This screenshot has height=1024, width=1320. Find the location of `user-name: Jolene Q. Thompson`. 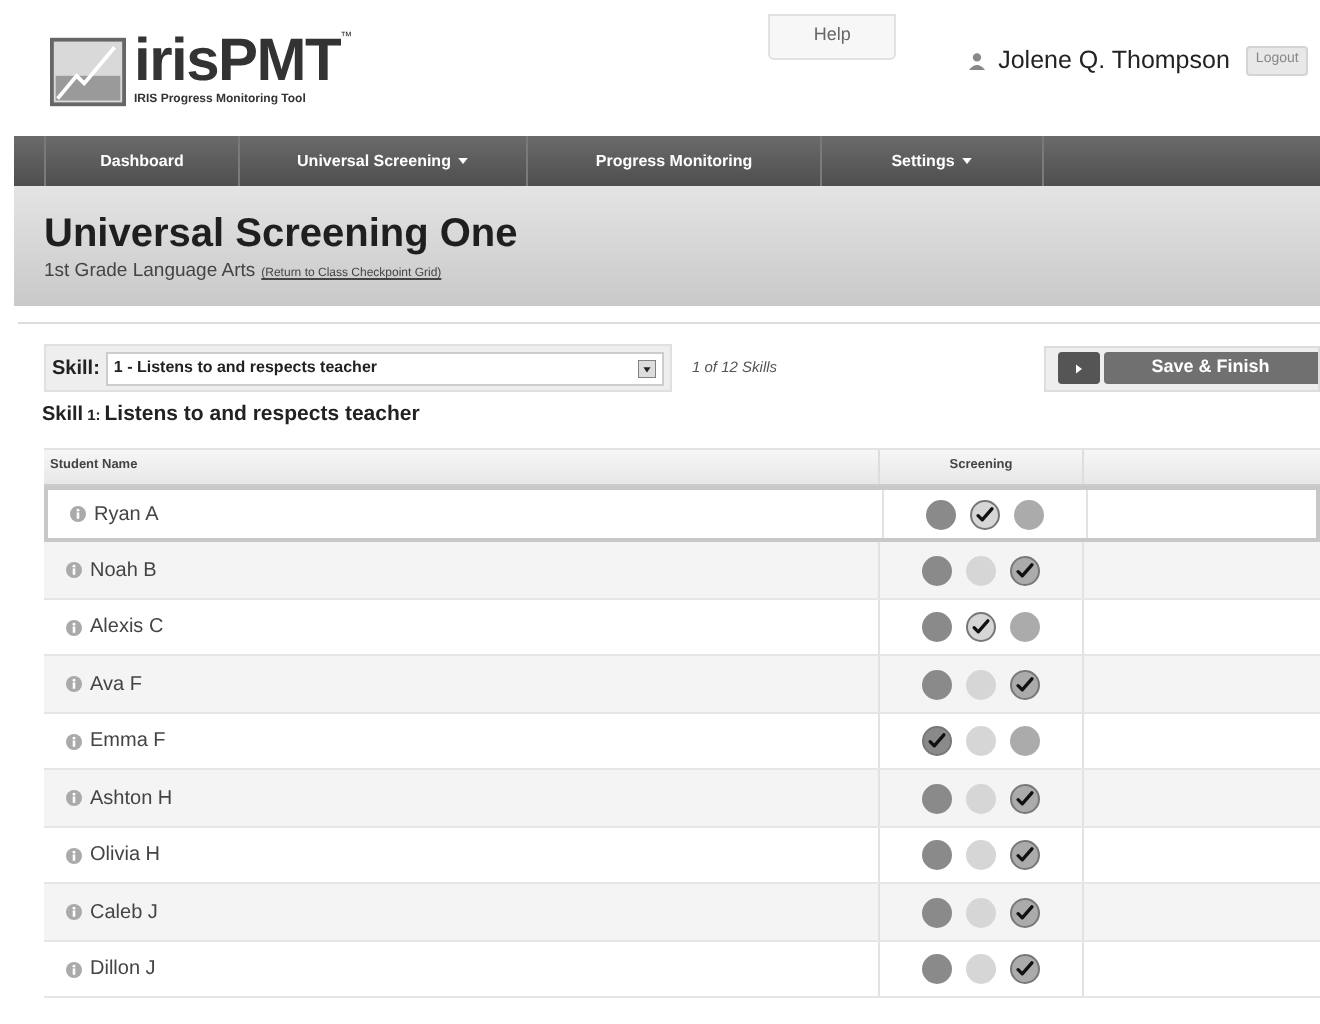

user-name: Jolene Q. Thompson is located at coordinates (1114, 61).